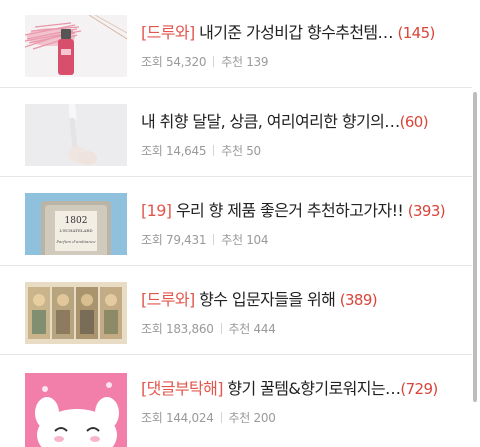 The height and width of the screenshot is (447, 480). Describe the element at coordinates (186, 62) in the screenshot. I see `views-count: 54,320` at that location.